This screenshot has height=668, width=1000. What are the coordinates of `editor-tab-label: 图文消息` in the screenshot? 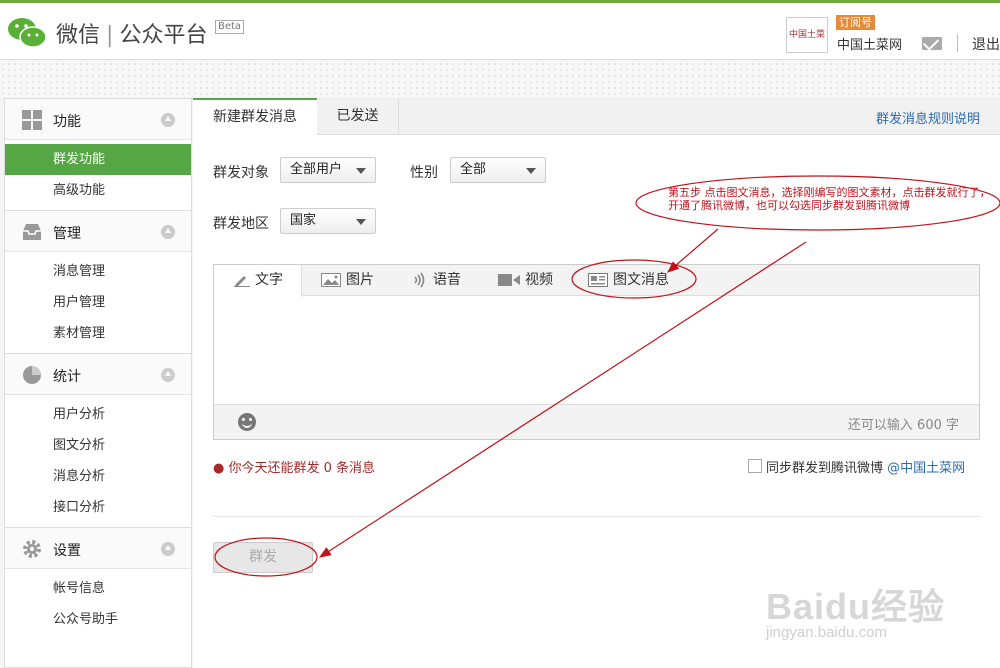 It's located at (641, 280).